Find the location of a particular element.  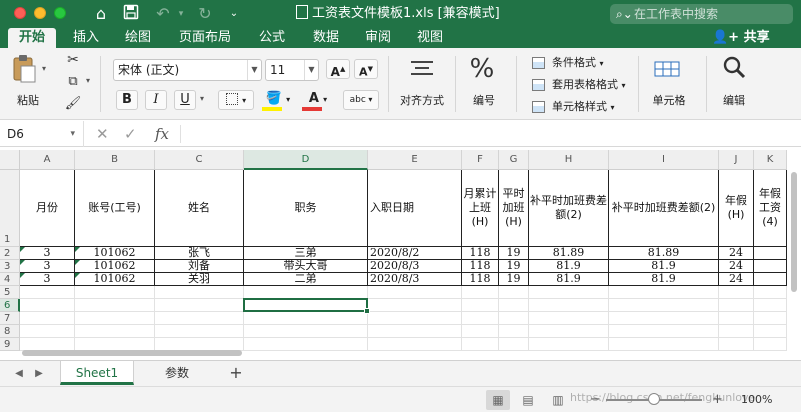

data-cell: 118 is located at coordinates (480, 266).